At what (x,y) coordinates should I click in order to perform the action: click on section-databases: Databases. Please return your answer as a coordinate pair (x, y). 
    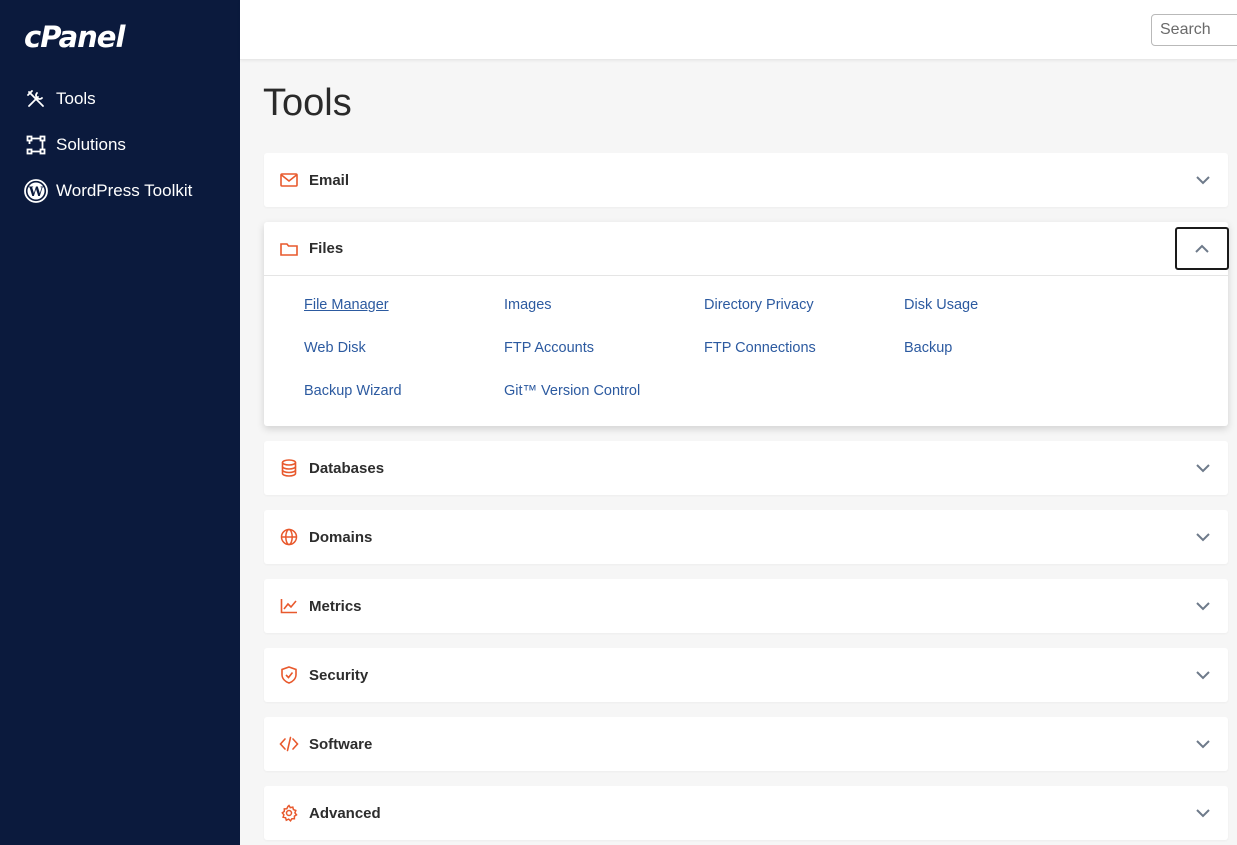
    Looking at the image, I should click on (746, 468).